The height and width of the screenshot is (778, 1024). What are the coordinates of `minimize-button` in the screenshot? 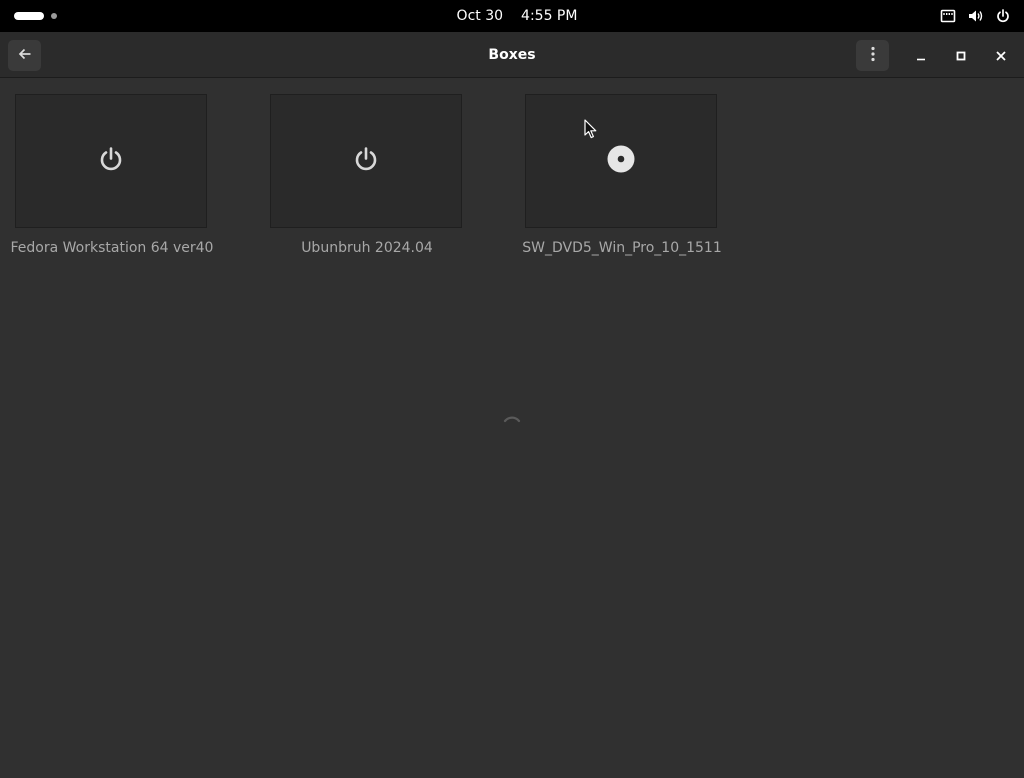 It's located at (921, 55).